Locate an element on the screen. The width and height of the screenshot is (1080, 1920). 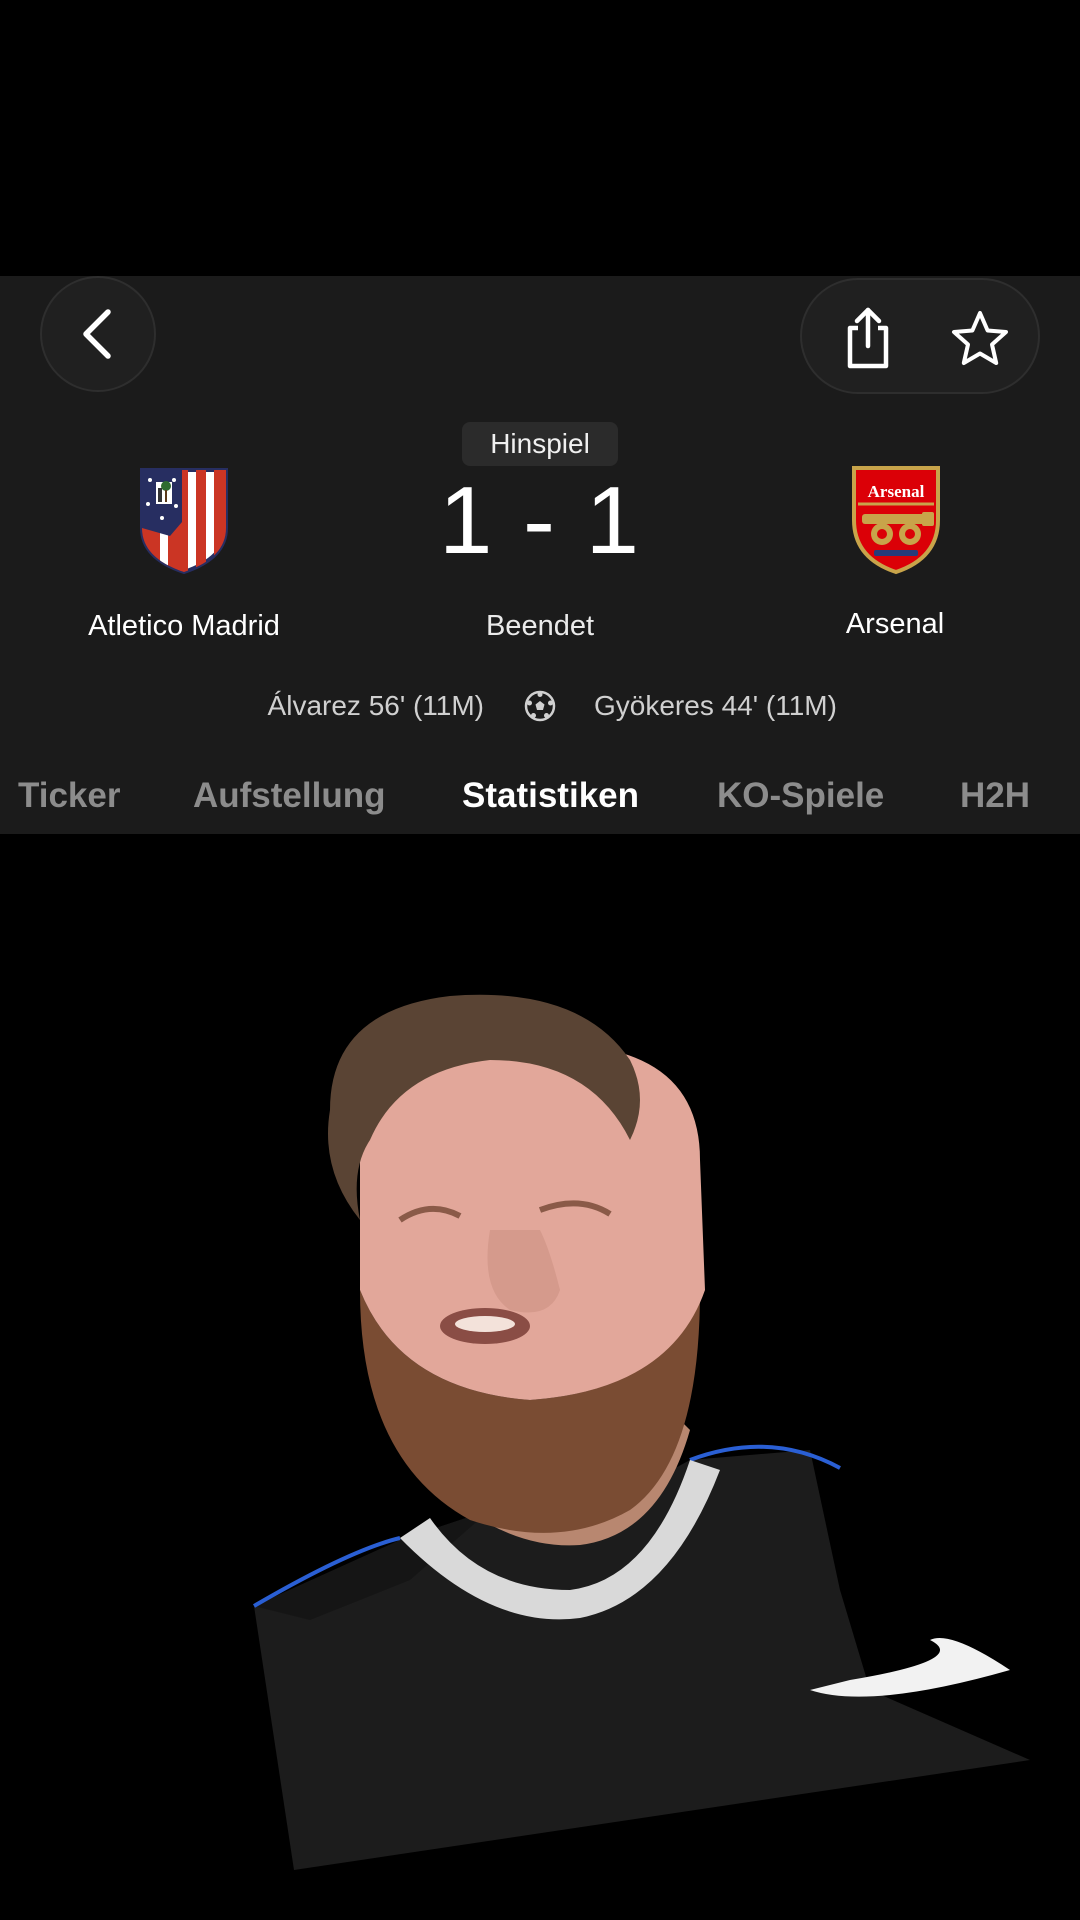
soccer-ball-icon is located at coordinates (540, 706).